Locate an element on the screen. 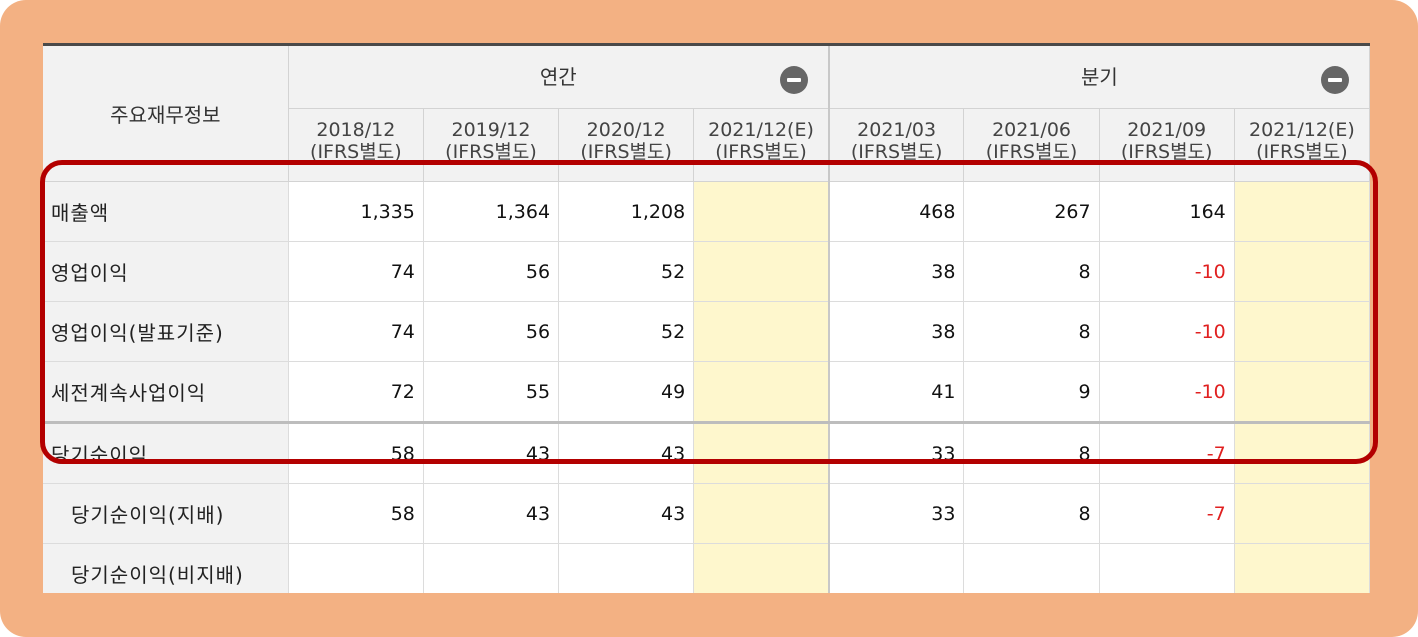 The width and height of the screenshot is (1418, 637). row-label: 영업이익(발표기준) is located at coordinates (166, 331).